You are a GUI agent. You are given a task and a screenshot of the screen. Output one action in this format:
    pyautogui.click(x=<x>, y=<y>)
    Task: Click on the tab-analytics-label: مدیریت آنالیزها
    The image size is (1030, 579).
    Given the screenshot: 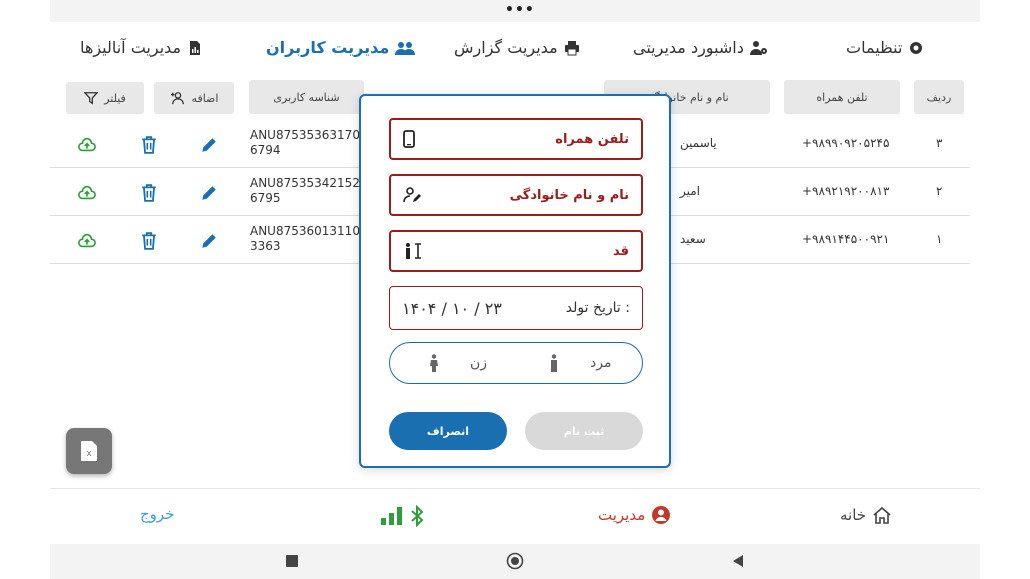 What is the action you would take?
    pyautogui.click(x=131, y=47)
    